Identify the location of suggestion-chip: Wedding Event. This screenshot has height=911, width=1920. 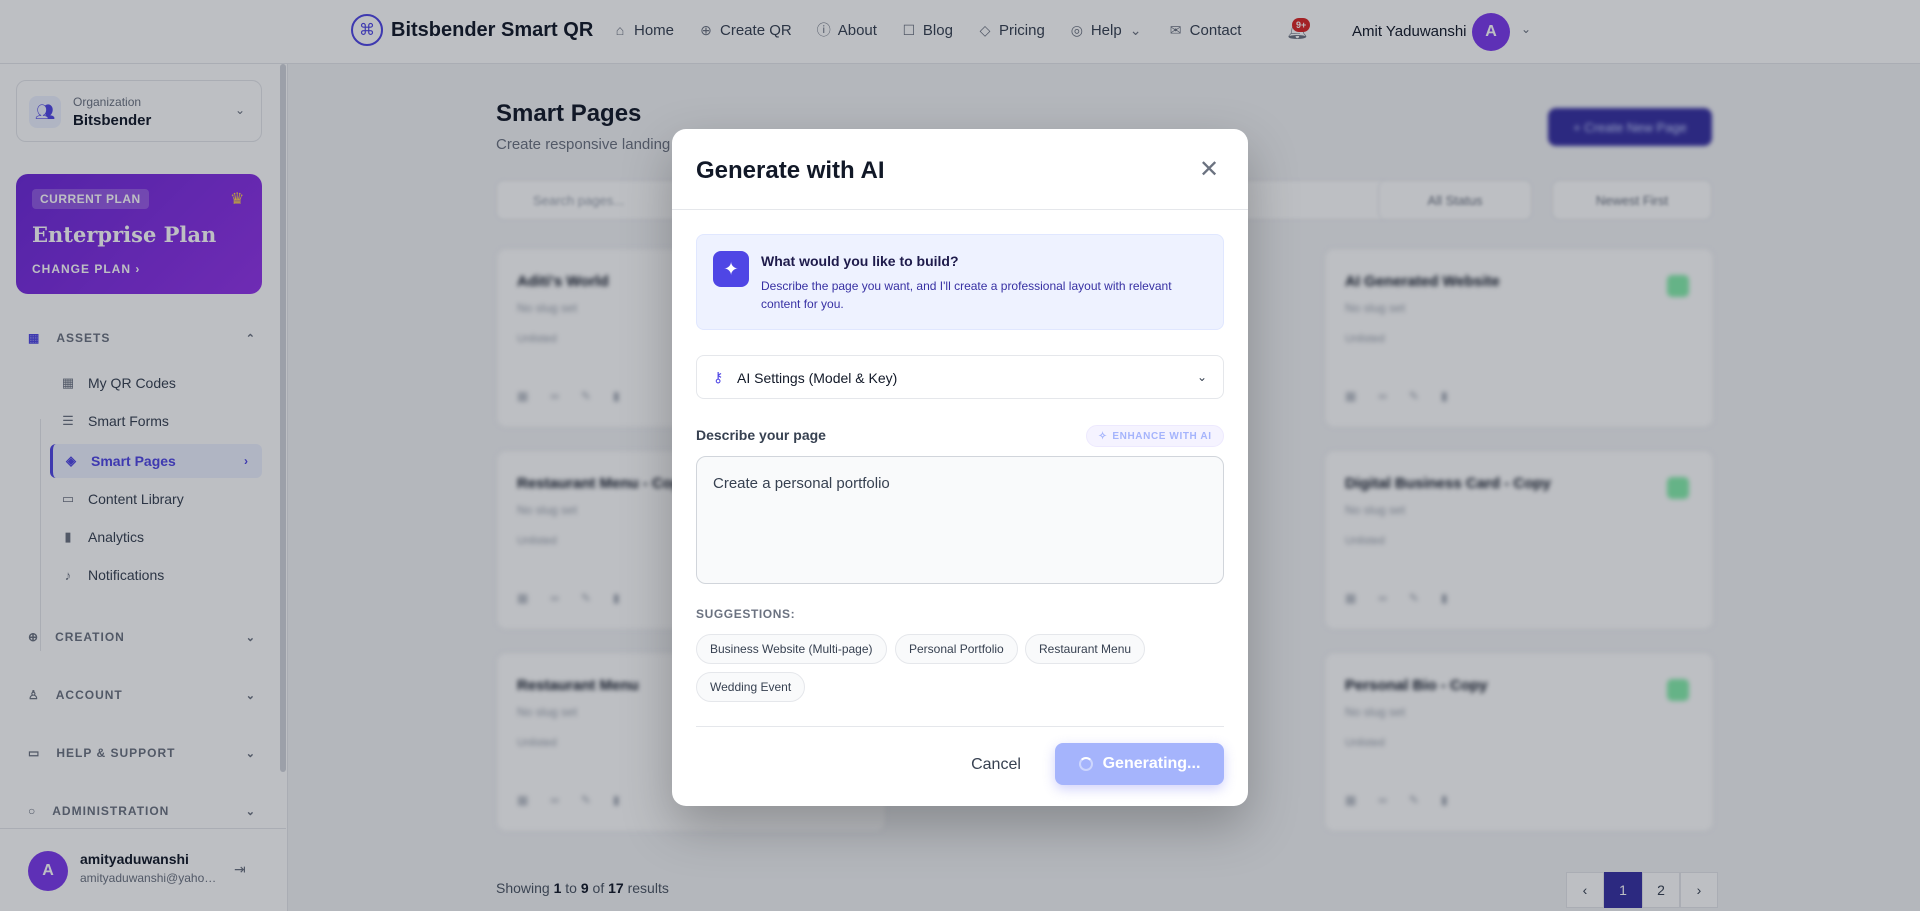
(751, 687).